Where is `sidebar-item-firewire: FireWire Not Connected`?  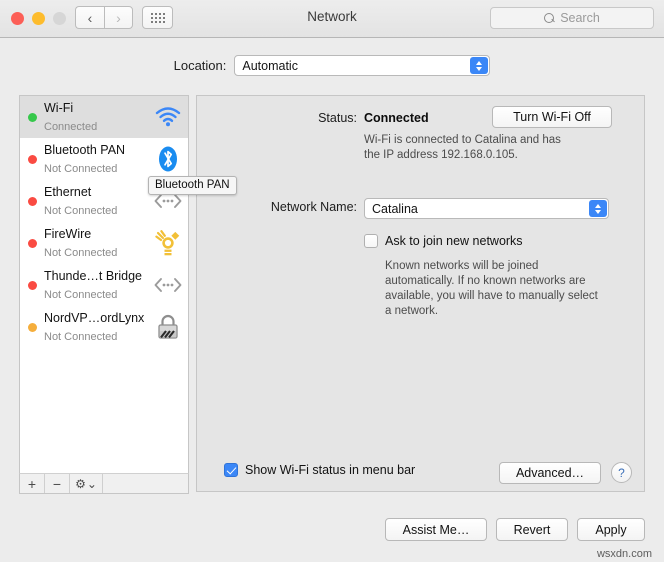 sidebar-item-firewire: FireWire Not Connected is located at coordinates (104, 243).